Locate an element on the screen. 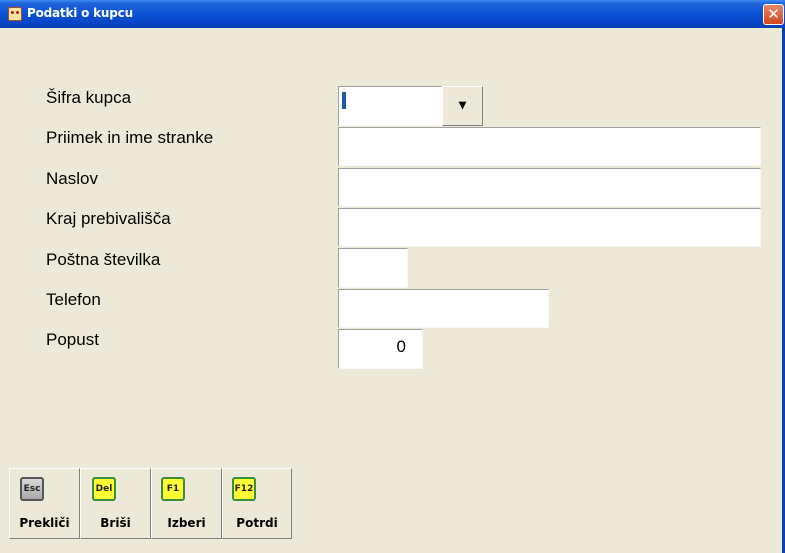 Image resolution: width=785 pixels, height=553 pixels. label-telefon: Telefon is located at coordinates (73, 299).